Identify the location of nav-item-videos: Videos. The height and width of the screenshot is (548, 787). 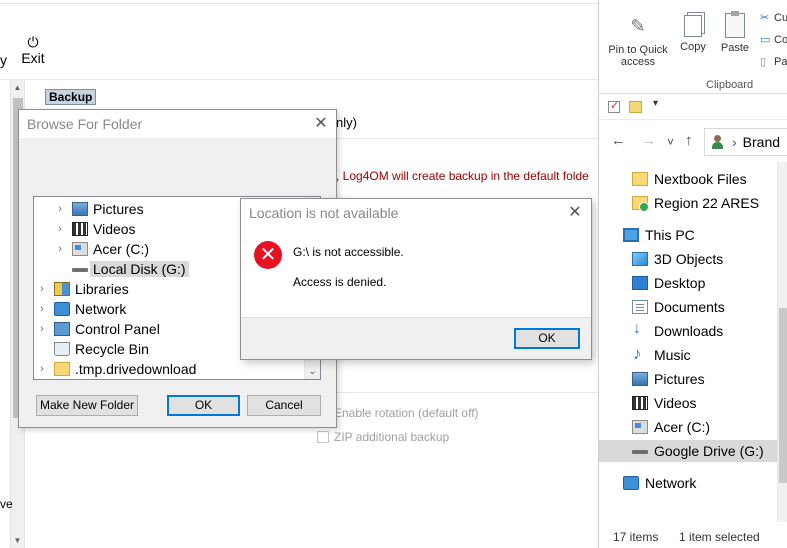
(664, 403).